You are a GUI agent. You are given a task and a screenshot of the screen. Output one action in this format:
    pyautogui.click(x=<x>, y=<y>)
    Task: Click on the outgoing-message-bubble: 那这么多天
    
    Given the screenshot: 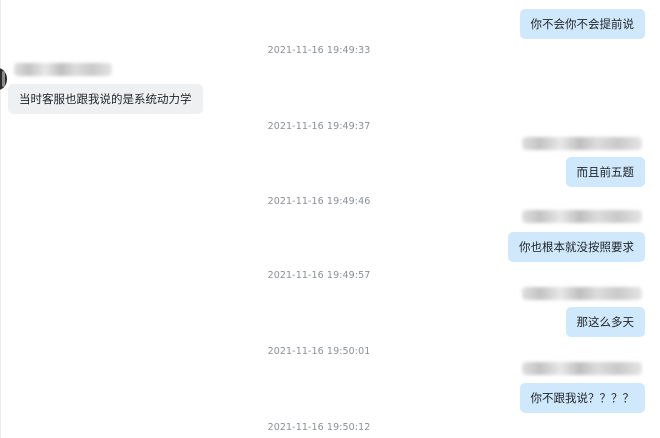 What is the action you would take?
    pyautogui.click(x=605, y=322)
    